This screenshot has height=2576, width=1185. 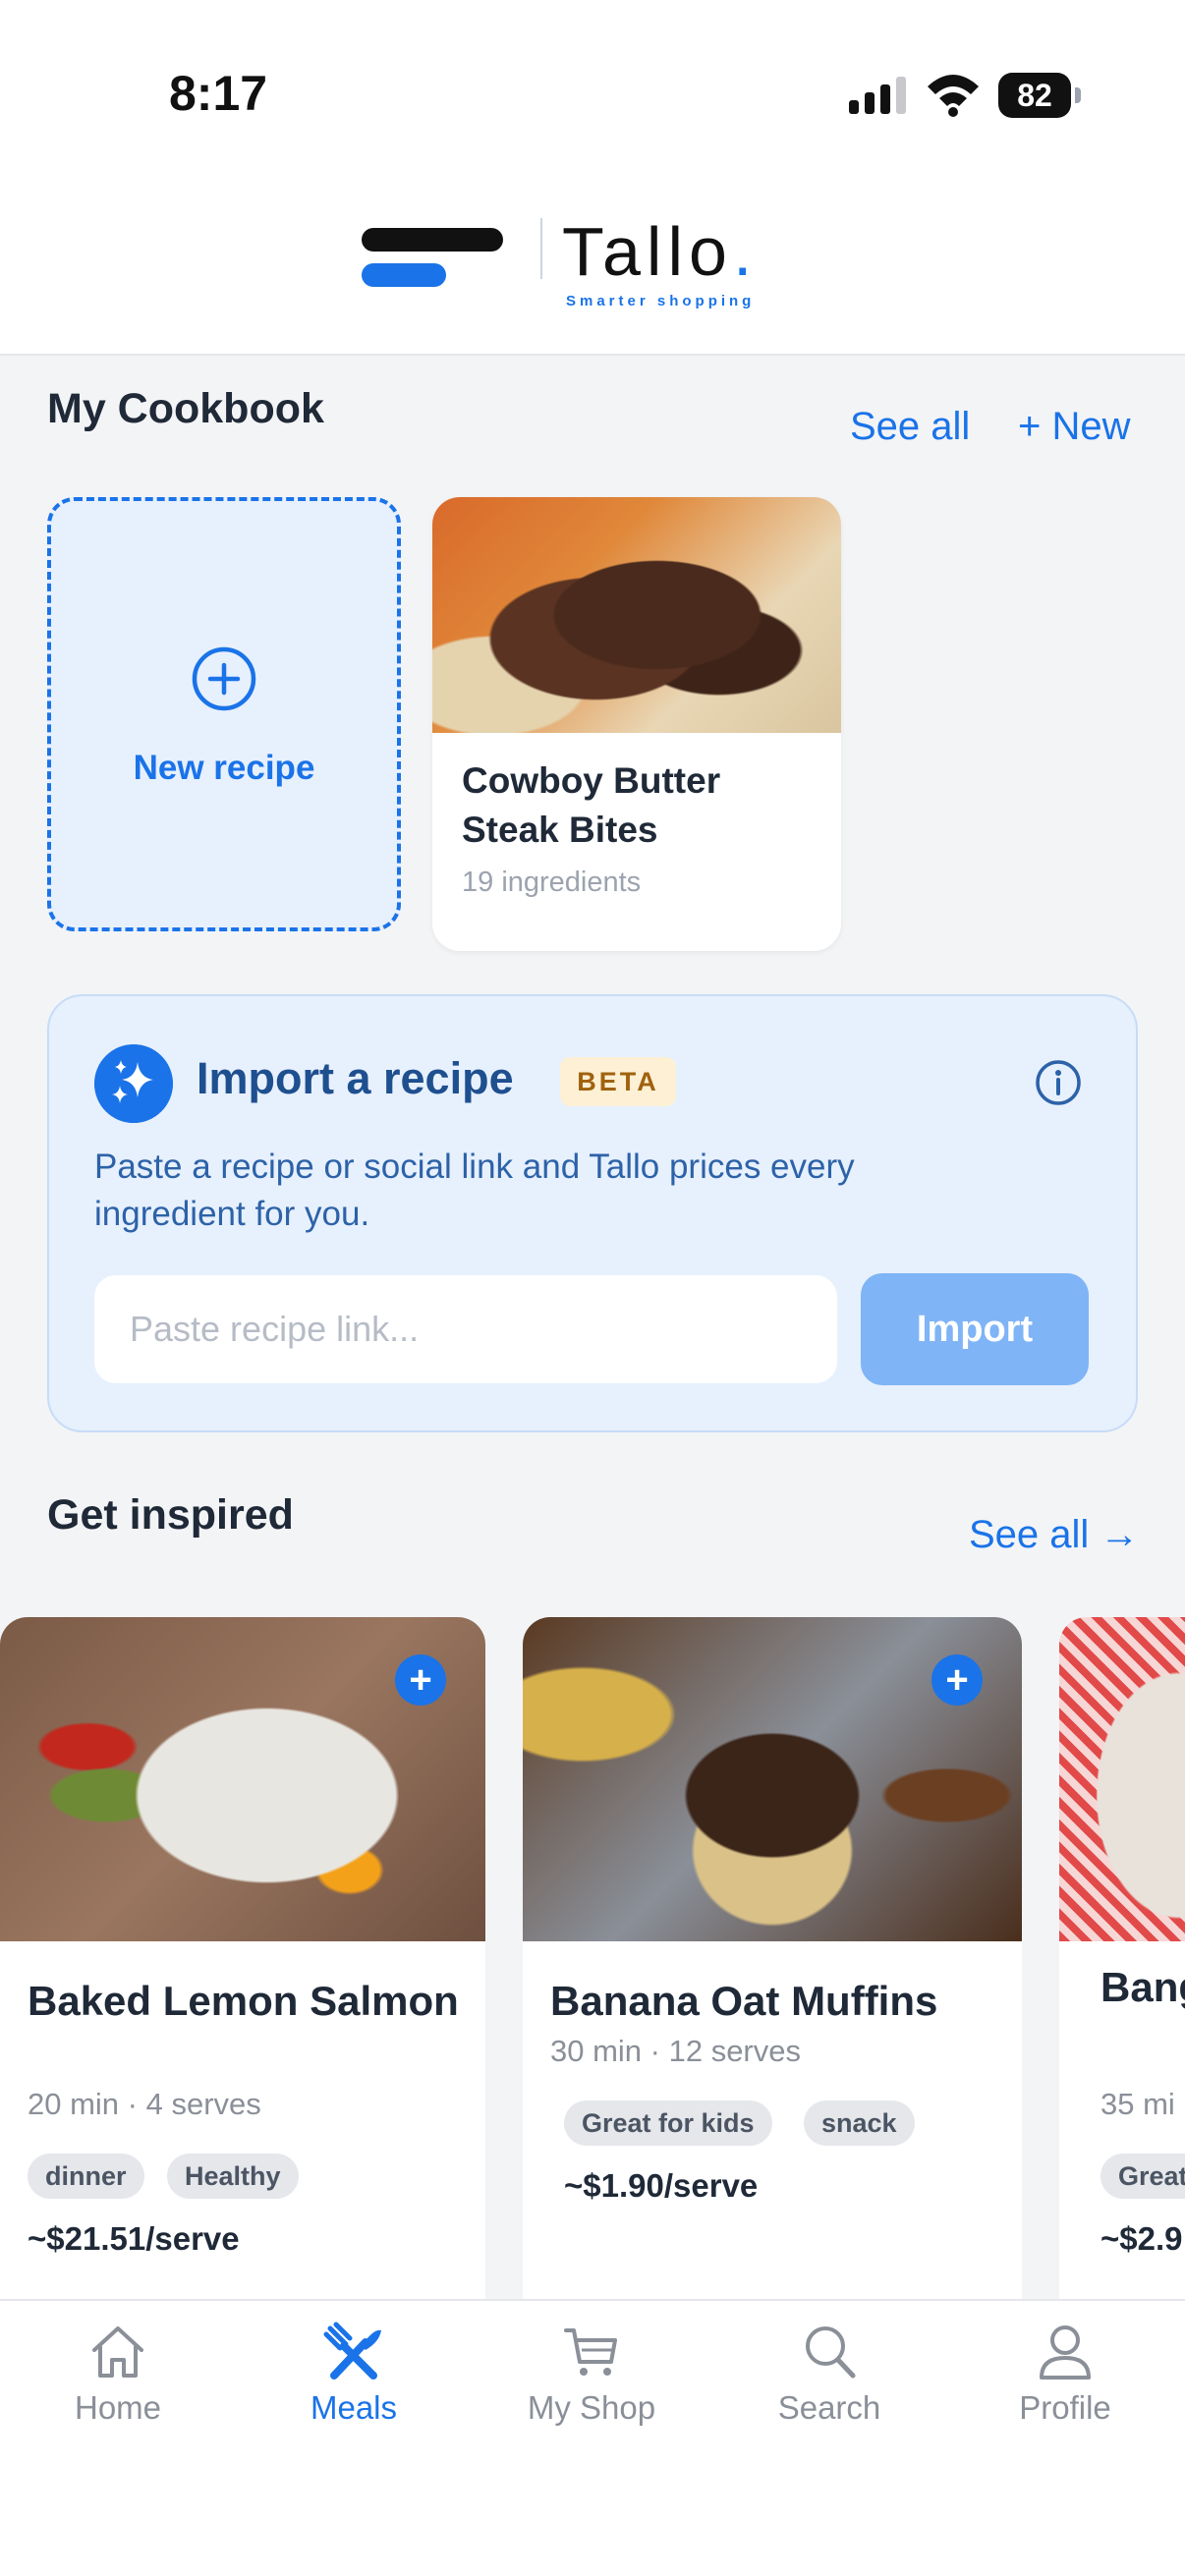 I want to click on recipe-tag: snack, so click(x=860, y=2123).